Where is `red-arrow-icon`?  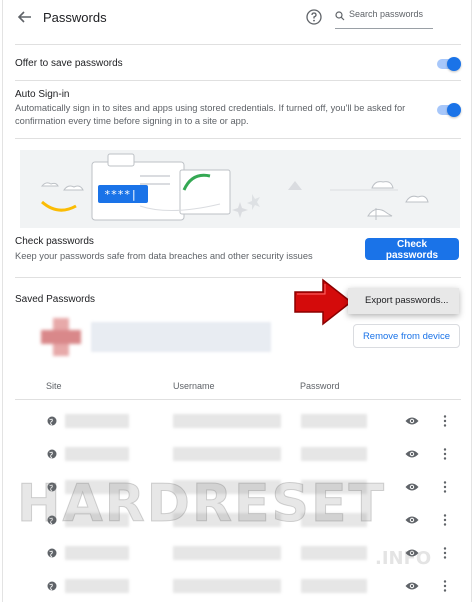 red-arrow-icon is located at coordinates (323, 302).